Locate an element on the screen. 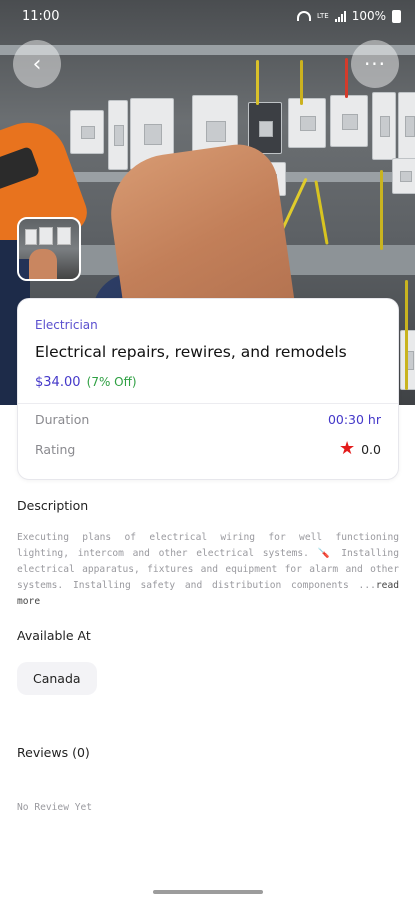 The image size is (415, 900). battery-percent: 100% is located at coordinates (368, 16).